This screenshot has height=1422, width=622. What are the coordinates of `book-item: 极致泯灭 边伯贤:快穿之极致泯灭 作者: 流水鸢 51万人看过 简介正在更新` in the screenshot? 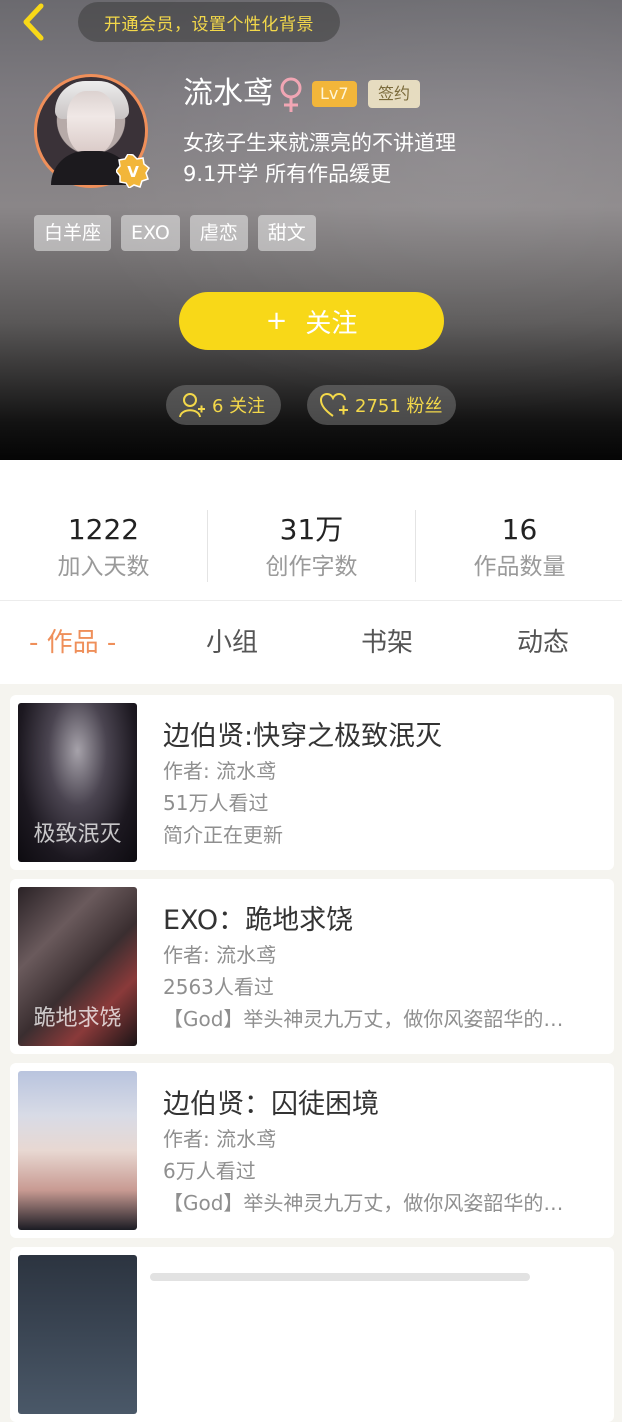 It's located at (312, 782).